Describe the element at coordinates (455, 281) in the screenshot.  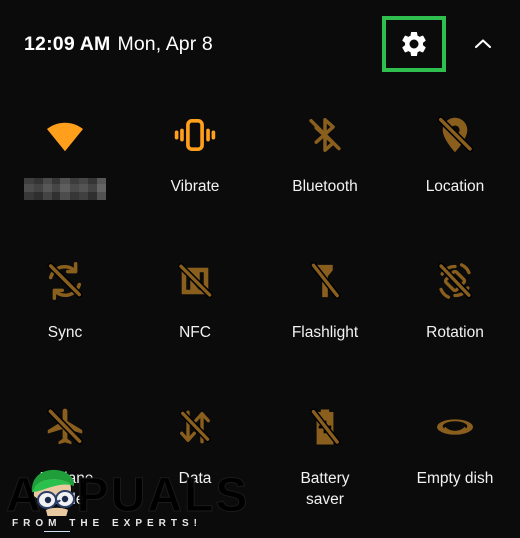
I see `rotation-off-icon` at that location.